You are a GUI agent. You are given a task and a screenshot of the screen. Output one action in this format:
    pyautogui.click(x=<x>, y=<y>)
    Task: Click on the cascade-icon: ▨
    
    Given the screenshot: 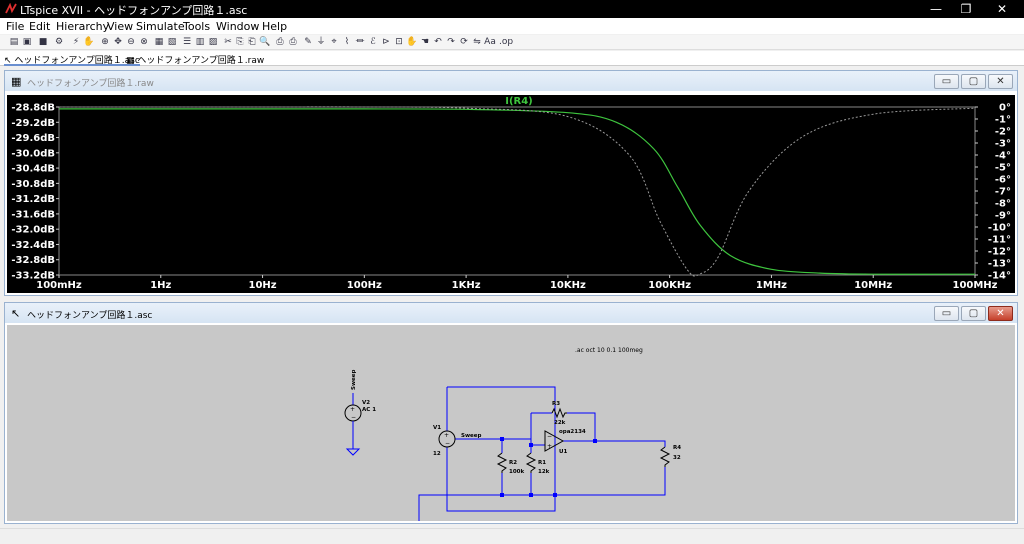 What is the action you would take?
    pyautogui.click(x=213, y=42)
    